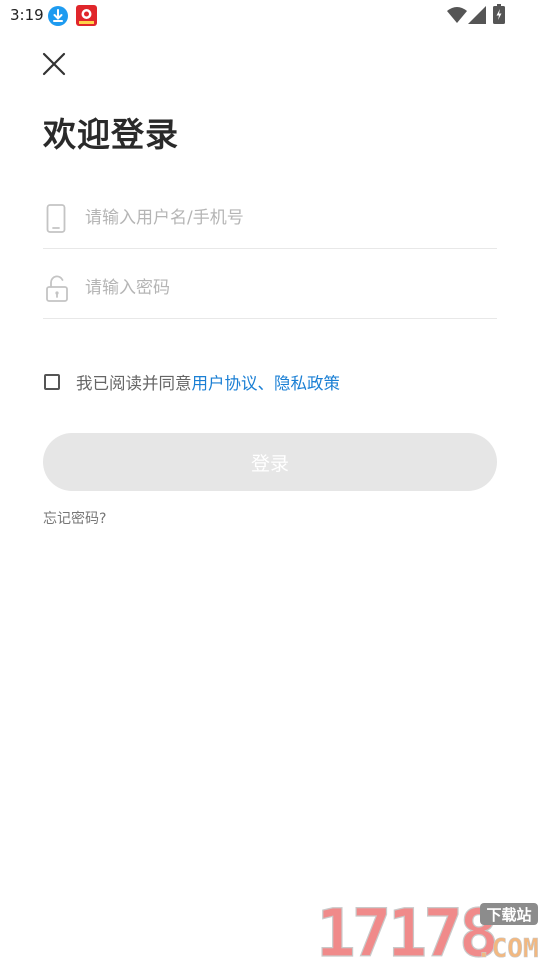 The width and height of the screenshot is (540, 960). Describe the element at coordinates (56, 218) in the screenshot. I see `phone-icon` at that location.